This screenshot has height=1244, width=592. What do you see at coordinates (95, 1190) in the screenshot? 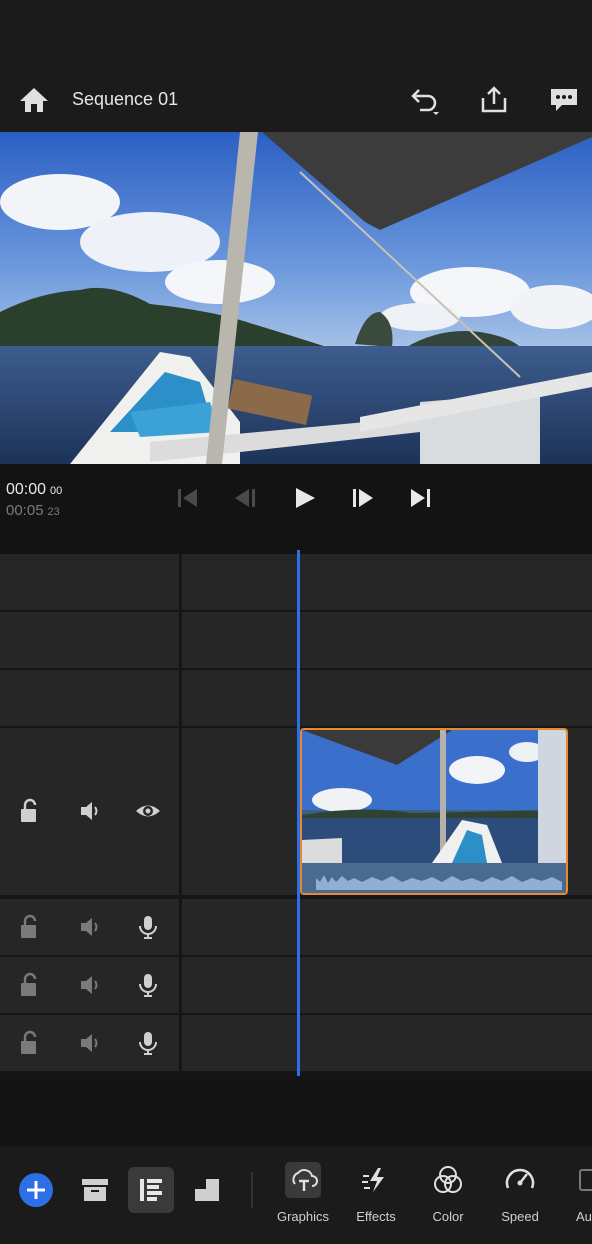
I see `archive-icon` at bounding box center [95, 1190].